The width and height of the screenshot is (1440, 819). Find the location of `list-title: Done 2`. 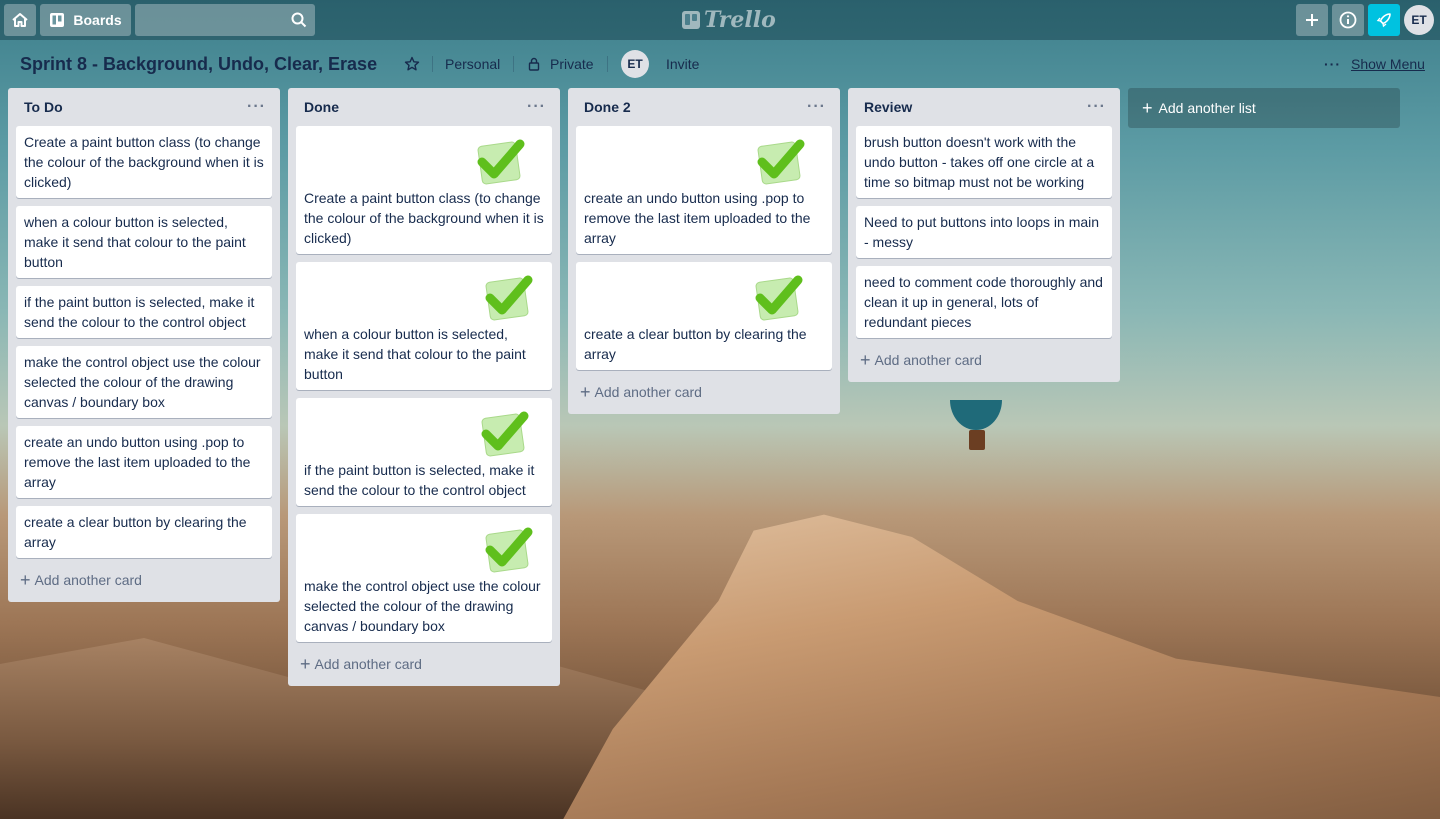

list-title: Done 2 is located at coordinates (607, 107).